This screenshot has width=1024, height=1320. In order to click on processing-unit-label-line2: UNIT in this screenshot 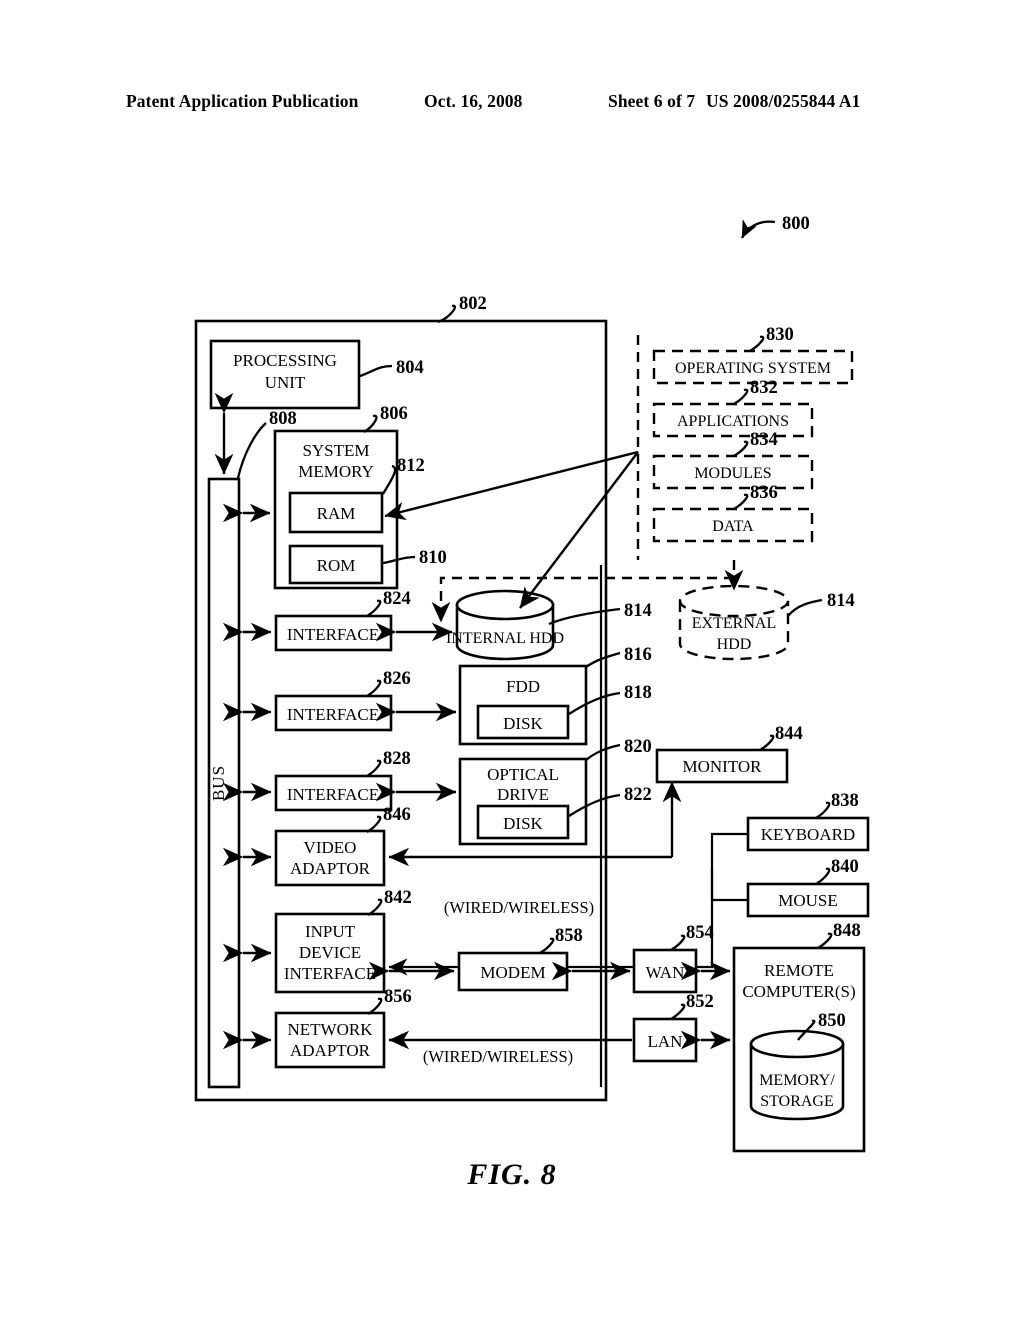, I will do `click(285, 382)`.